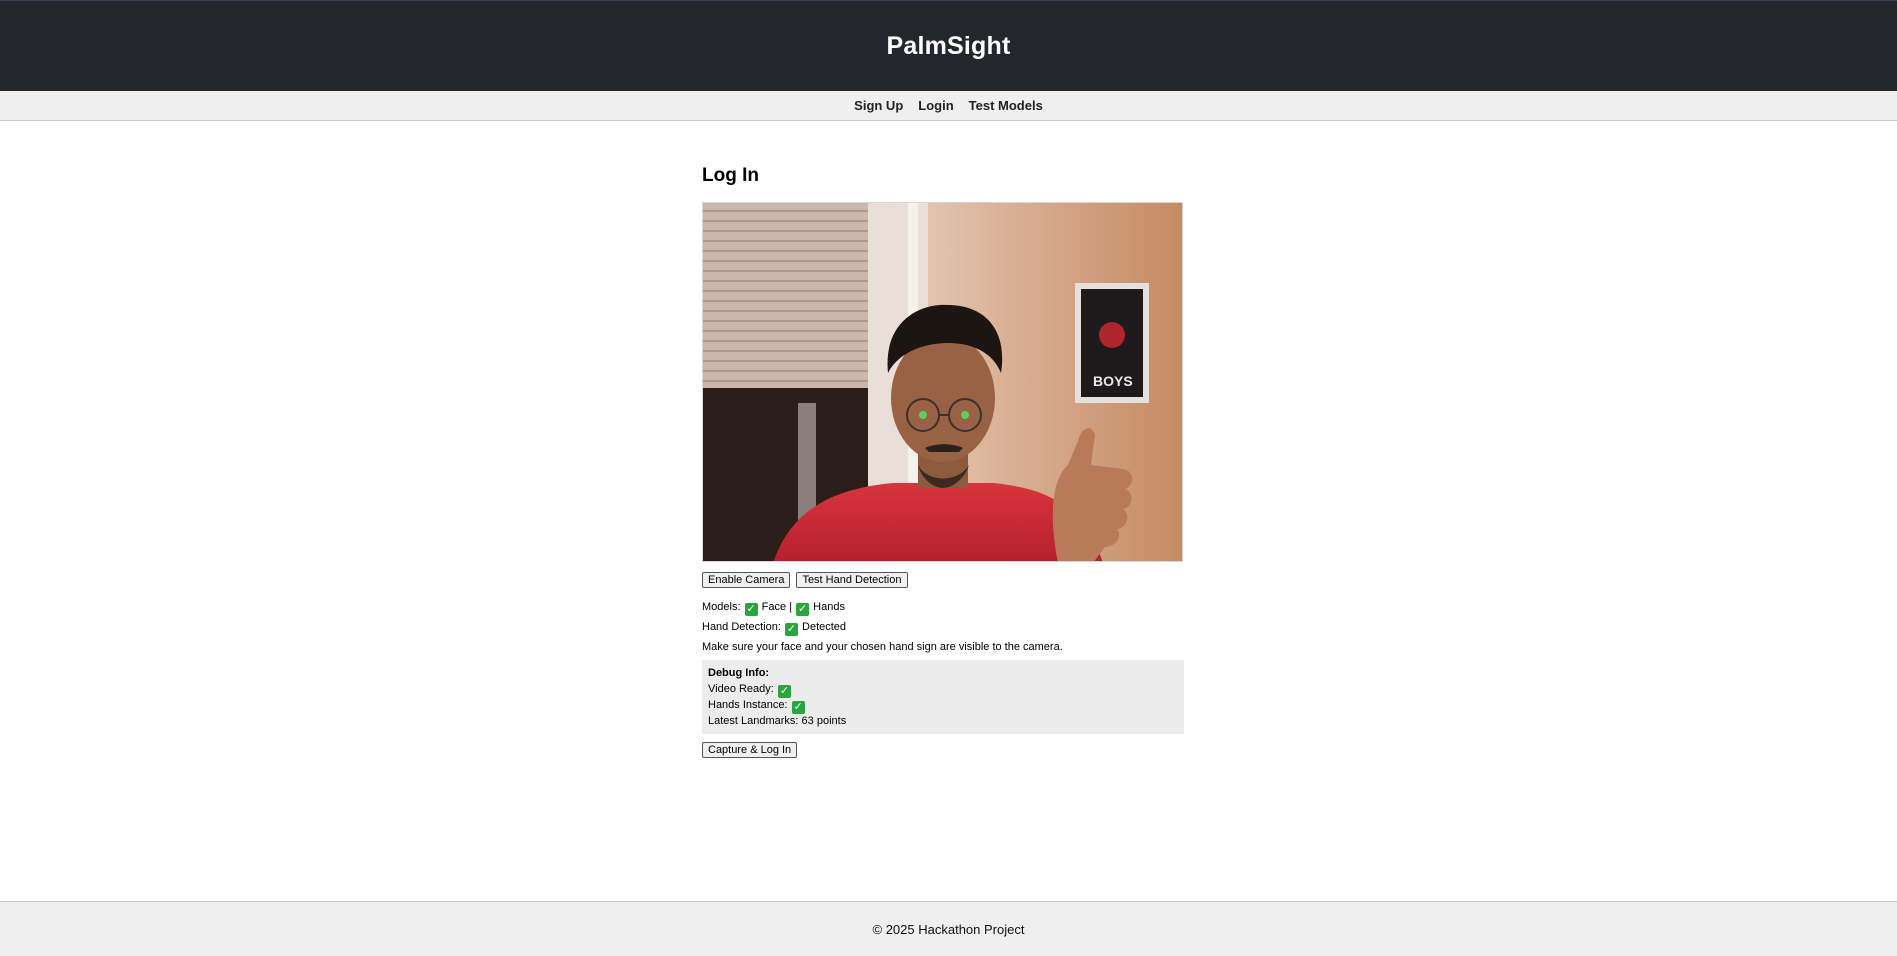  I want to click on enable-camera-button: Enable Camera, so click(746, 580).